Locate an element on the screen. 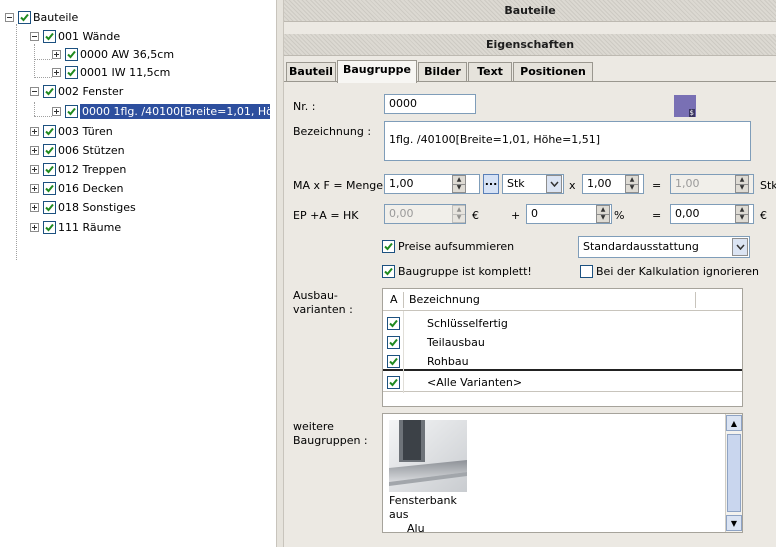 This screenshot has width=776, height=547. menge-spinner: ▲ ▼ is located at coordinates (742, 184).